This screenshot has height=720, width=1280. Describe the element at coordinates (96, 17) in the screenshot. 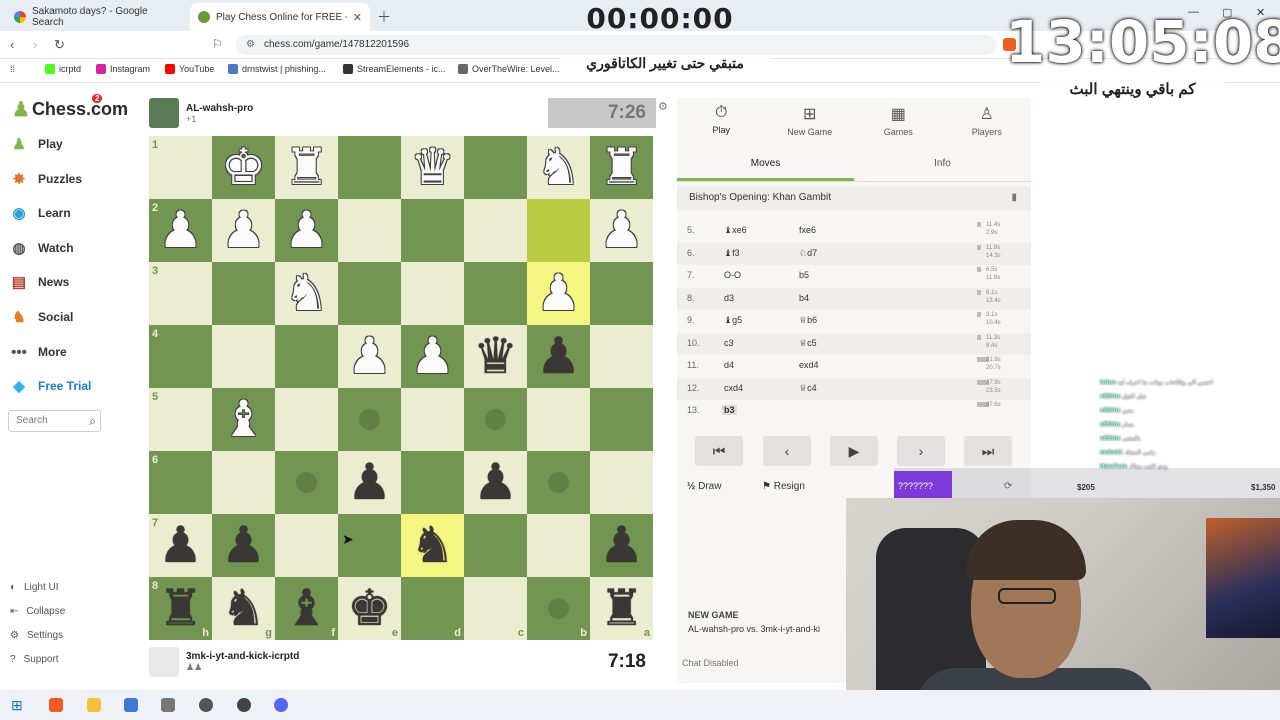

I see `tab-google-search: Sakamoto days? - Google Search` at that location.